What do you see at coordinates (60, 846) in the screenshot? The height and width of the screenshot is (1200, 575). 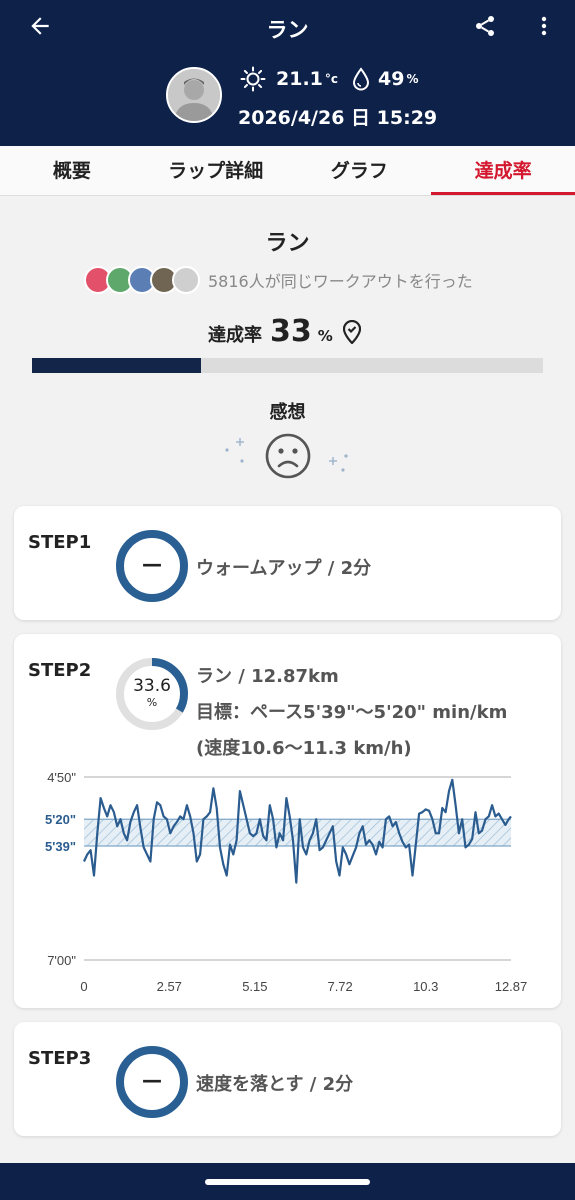 I see `y-tick-label: 5'39"` at bounding box center [60, 846].